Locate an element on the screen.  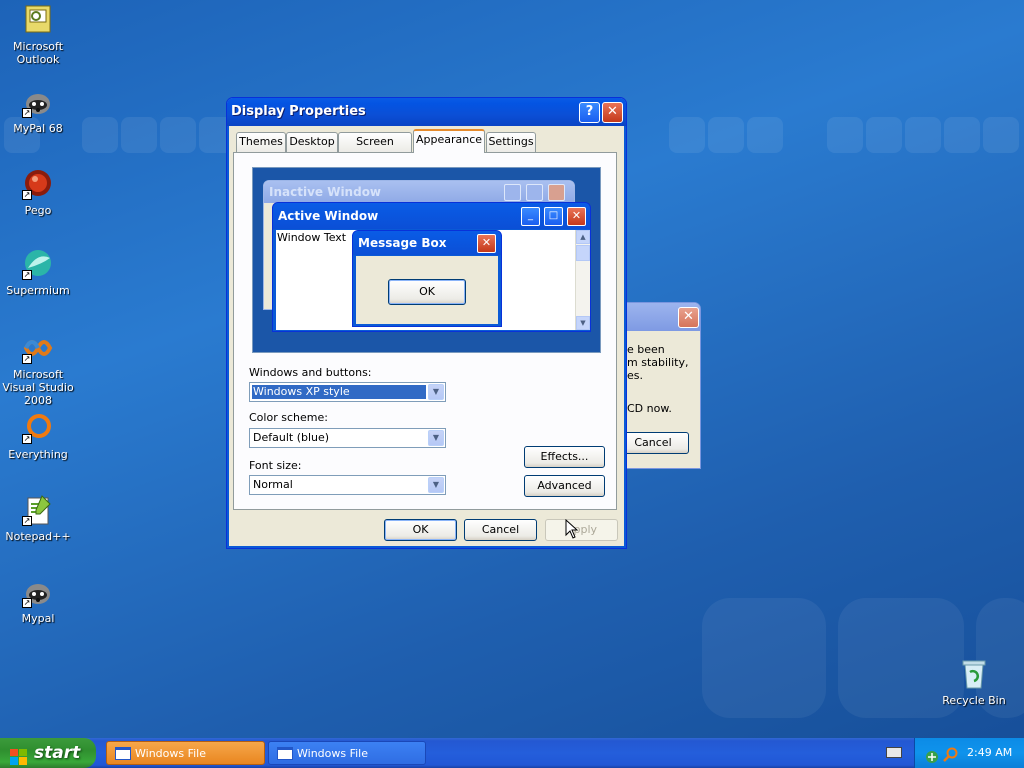
preview-window-text: Window Text is located at coordinates (312, 237).